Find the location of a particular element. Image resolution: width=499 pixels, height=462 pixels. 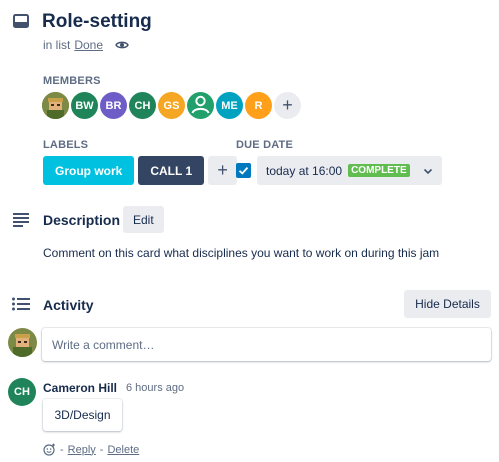

member-avatar-br: BR is located at coordinates (113, 105).